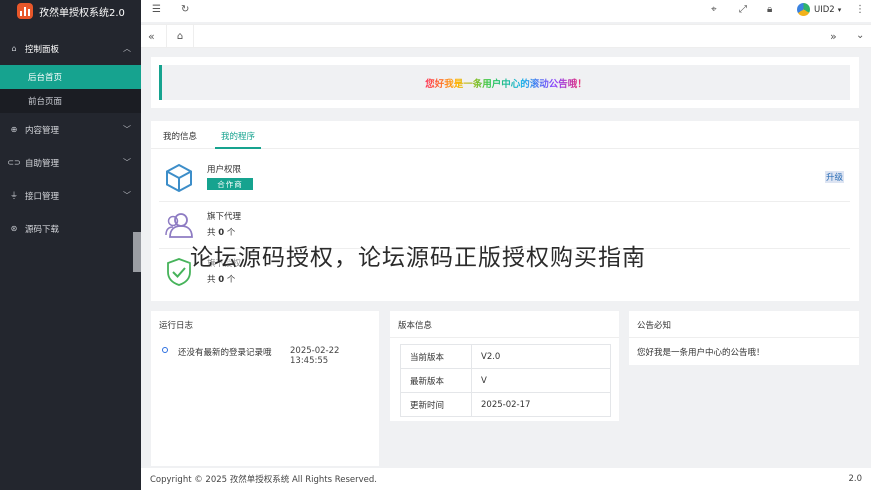  What do you see at coordinates (834, 177) in the screenshot?
I see `upgrade-link: 升级` at bounding box center [834, 177].